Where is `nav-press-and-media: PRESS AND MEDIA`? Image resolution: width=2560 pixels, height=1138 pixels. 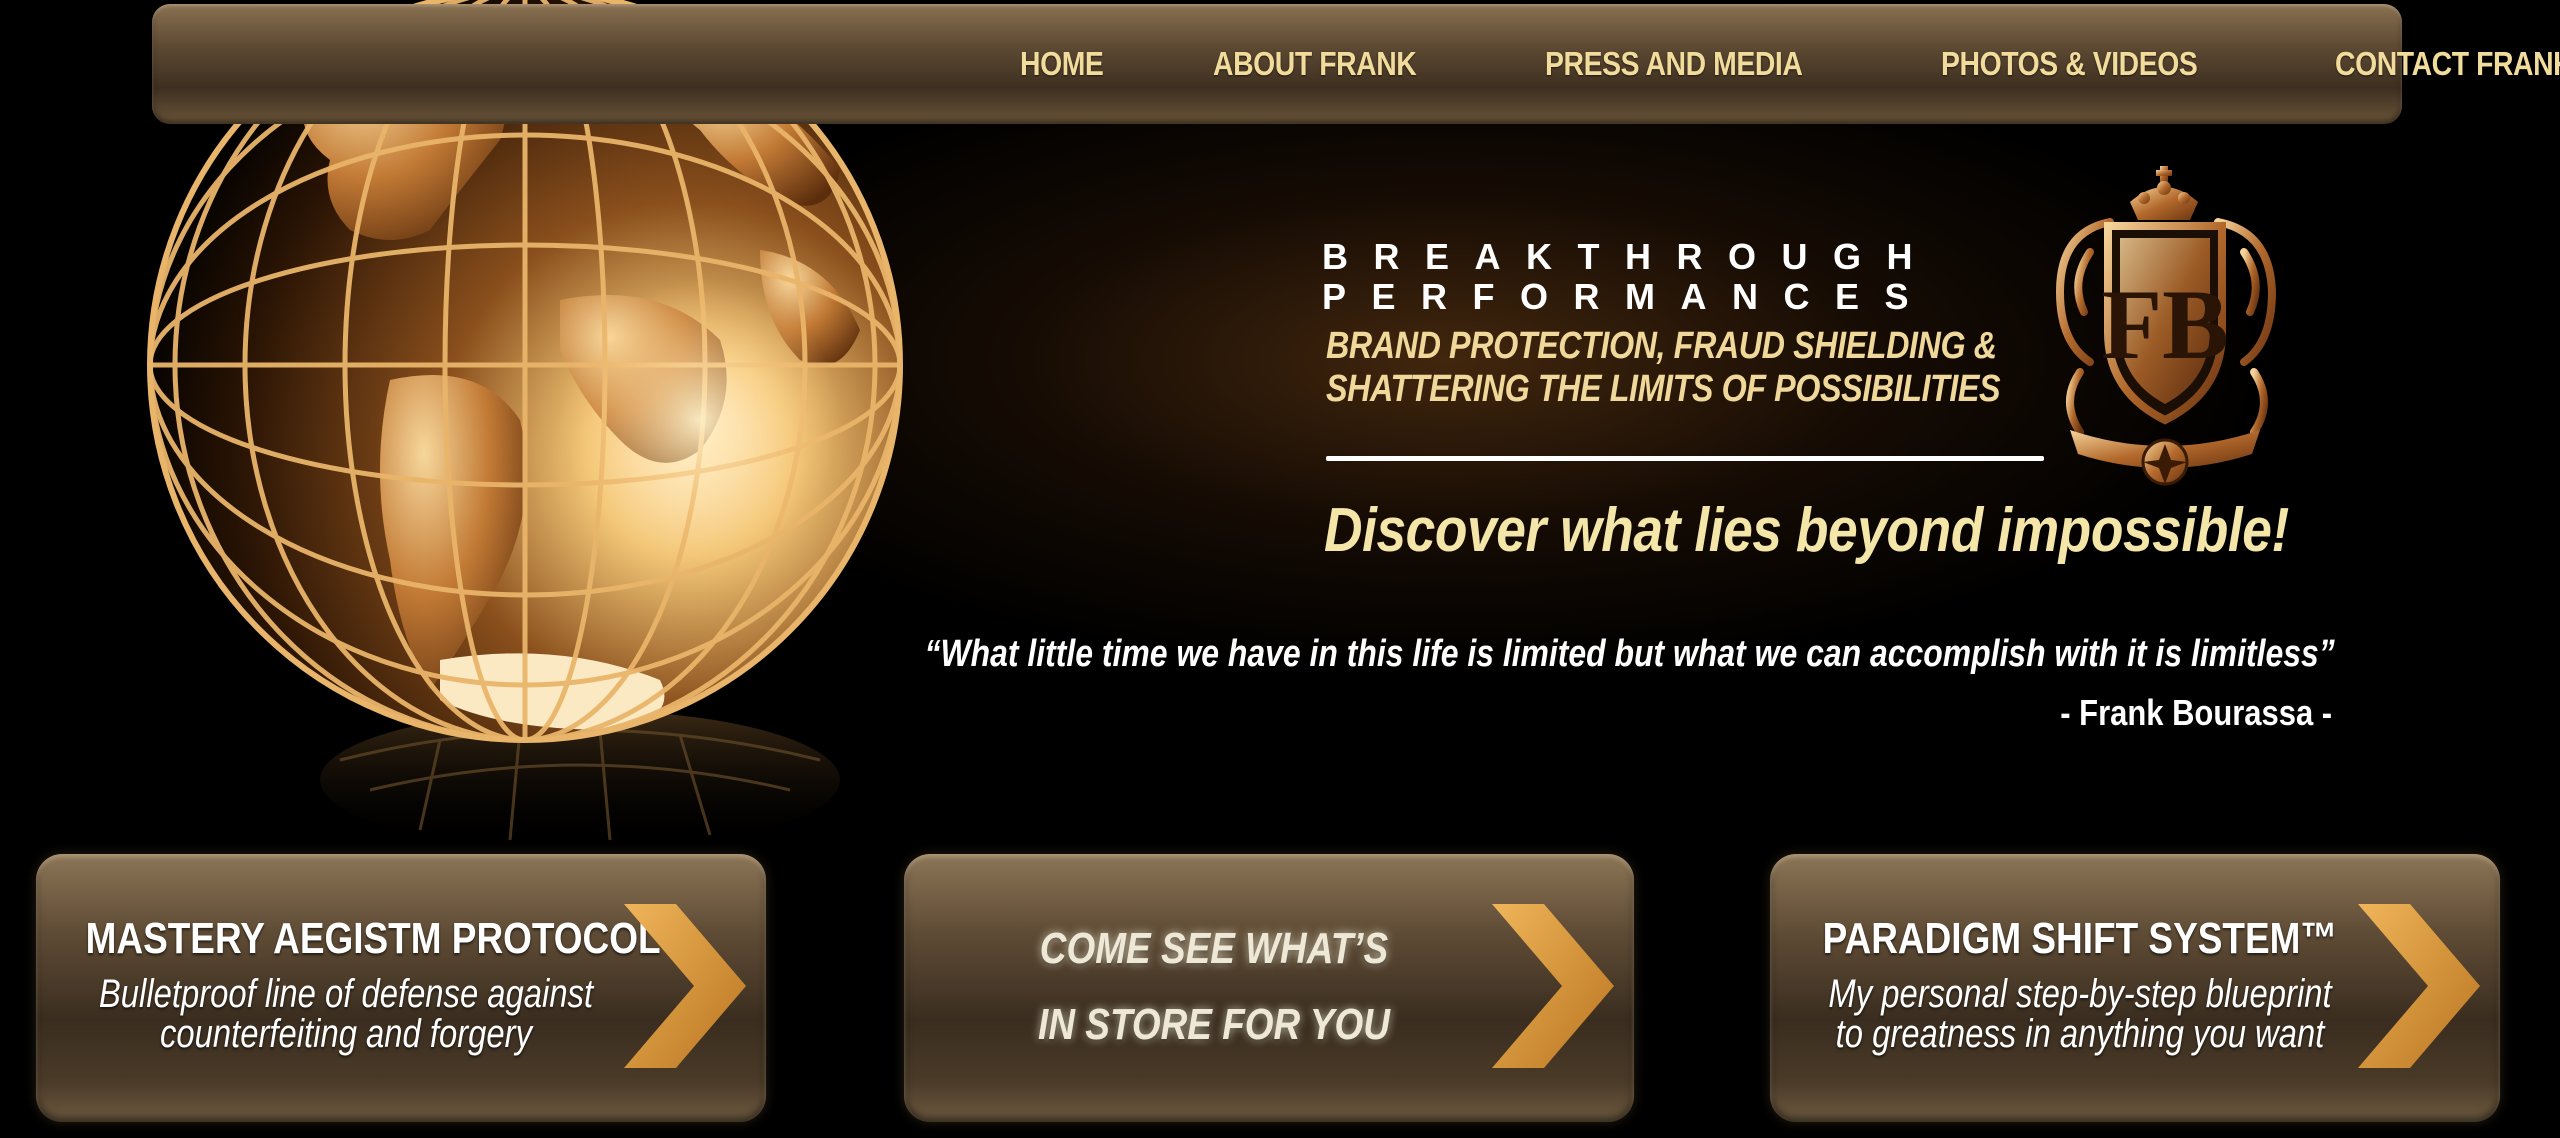 nav-press-and-media: PRESS AND MEDIA is located at coordinates (1674, 64).